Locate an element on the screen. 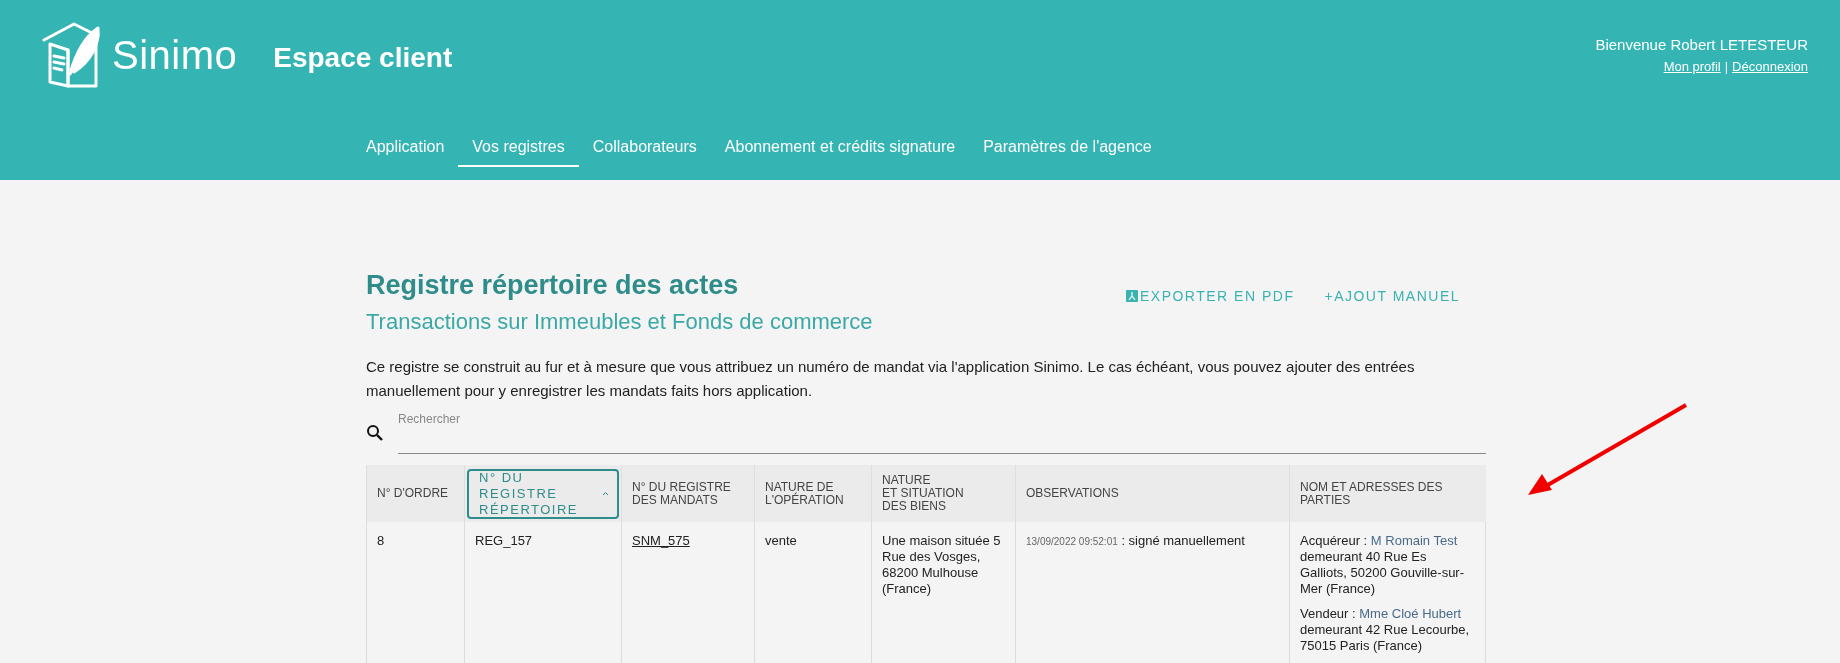 The width and height of the screenshot is (1840, 663). welcome-text: Bienvenue Robert LETESTEUR is located at coordinates (1701, 44).